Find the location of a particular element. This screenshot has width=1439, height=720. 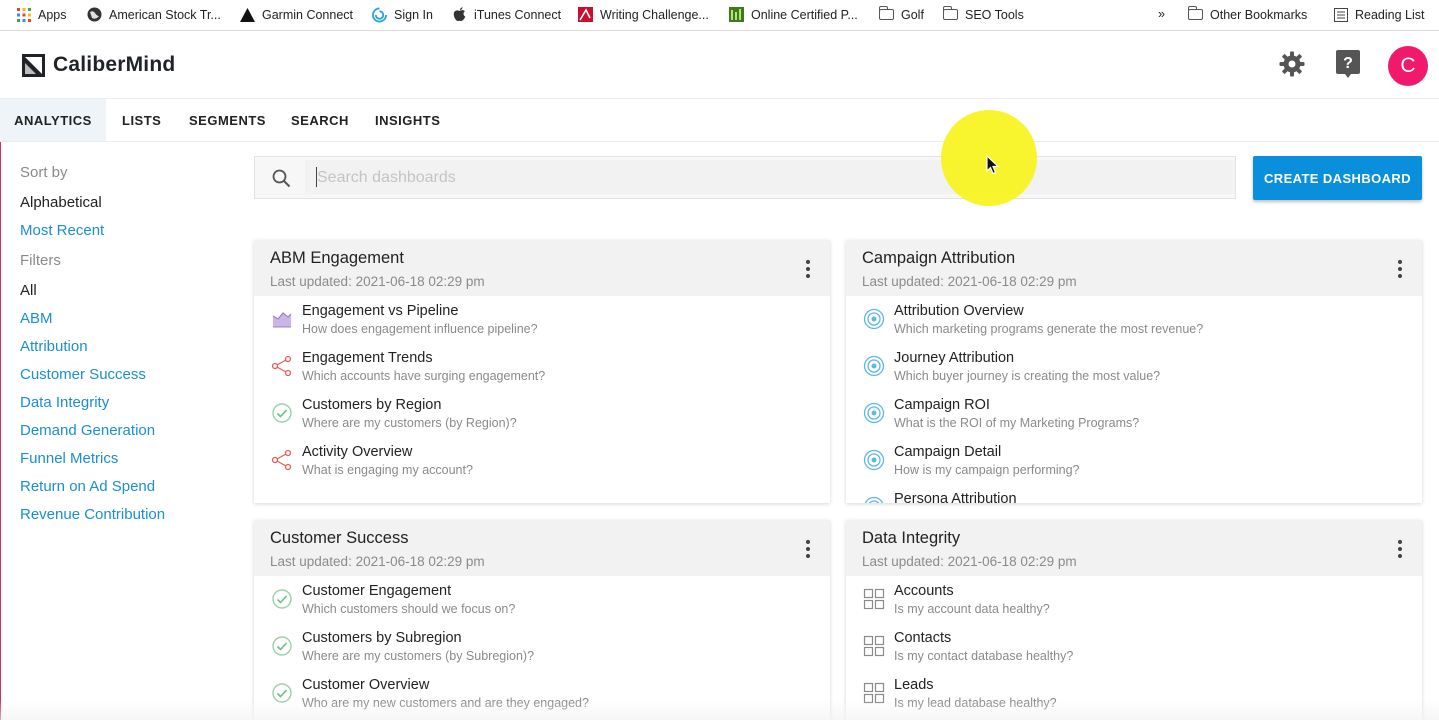

item-subtitle: Where are my customers (by Region)? is located at coordinates (409, 423).